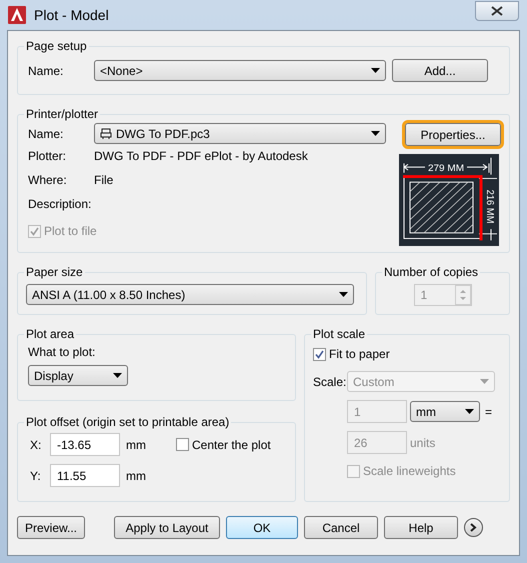 The image size is (527, 563). What do you see at coordinates (462, 295) in the screenshot?
I see `spin-arrows-icon` at bounding box center [462, 295].